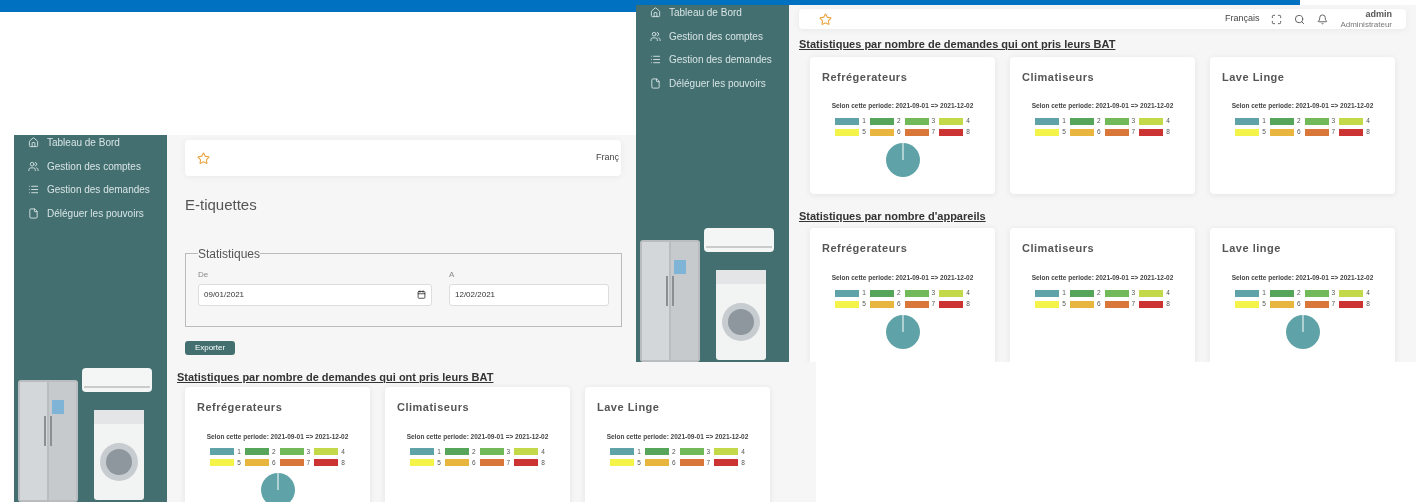 This screenshot has width=1416, height=502. I want to click on field-label: A, so click(452, 274).